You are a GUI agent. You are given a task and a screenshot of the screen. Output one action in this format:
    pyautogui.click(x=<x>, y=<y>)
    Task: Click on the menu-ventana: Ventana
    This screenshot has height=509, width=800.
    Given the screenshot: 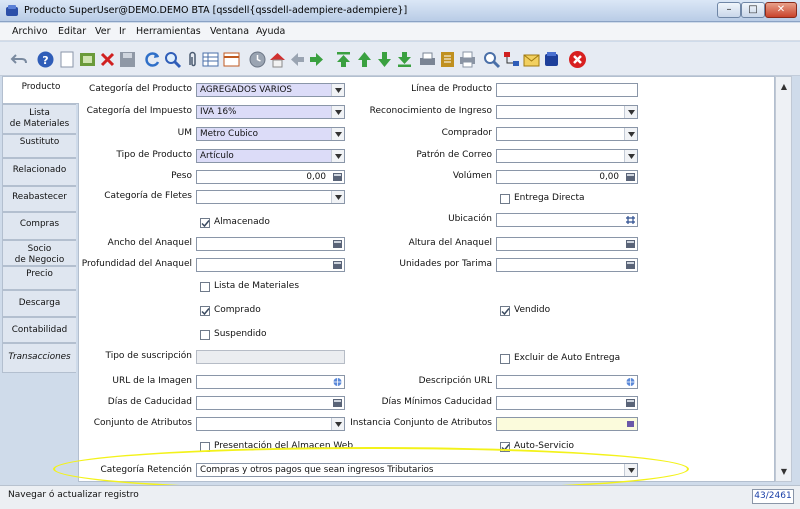 What is the action you would take?
    pyautogui.click(x=229, y=31)
    